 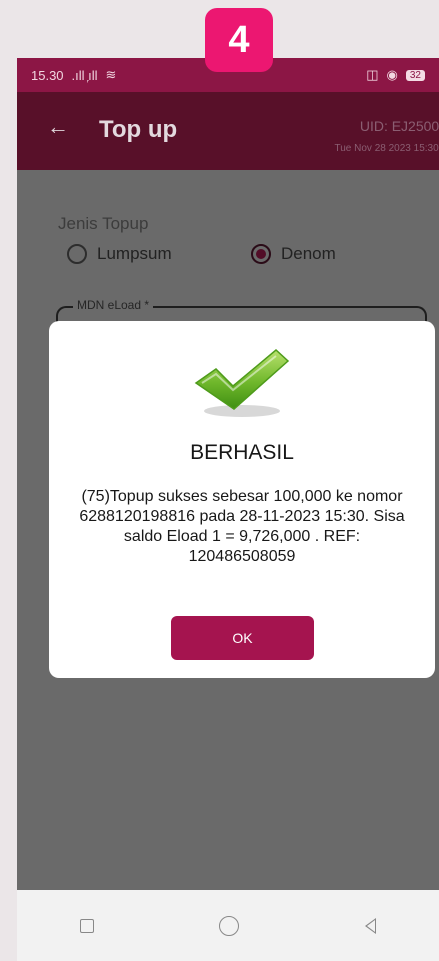 What do you see at coordinates (242, 383) in the screenshot?
I see `success-check-icon` at bounding box center [242, 383].